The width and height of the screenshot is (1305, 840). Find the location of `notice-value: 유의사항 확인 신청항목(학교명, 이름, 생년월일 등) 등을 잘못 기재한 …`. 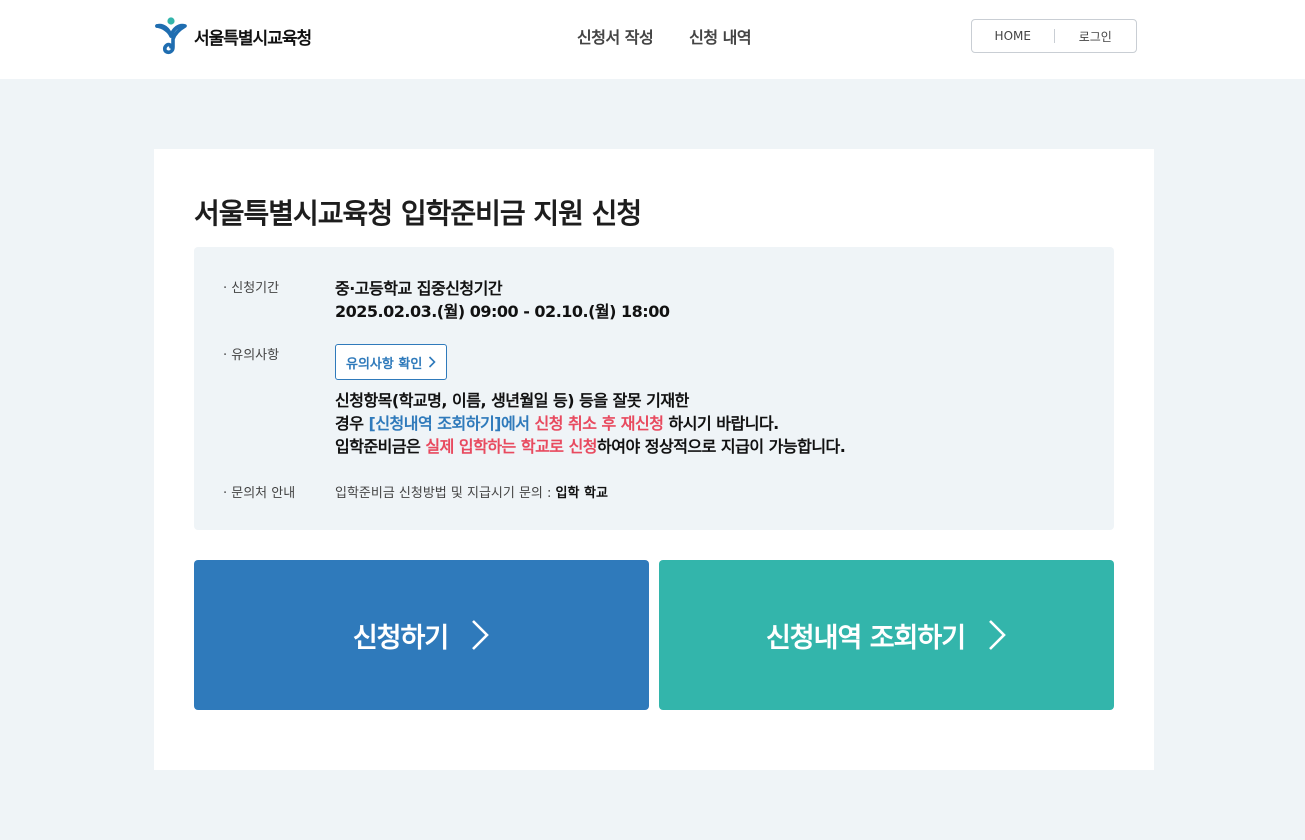

notice-value: 유의사항 확인 신청항목(학교명, 이름, 생년월일 등) 등을 잘못 기재한 … is located at coordinates (715, 401).